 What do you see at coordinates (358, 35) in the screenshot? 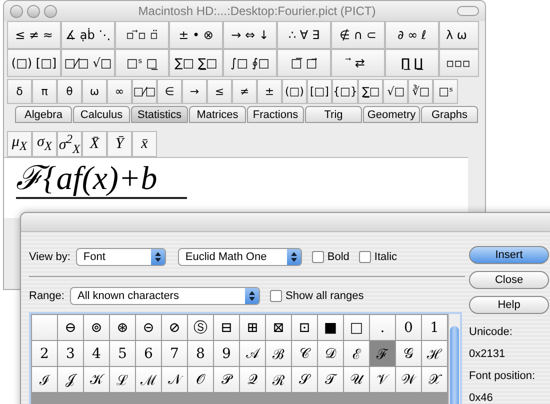
I see `palette-button: ∉ ∩ ⊂` at bounding box center [358, 35].